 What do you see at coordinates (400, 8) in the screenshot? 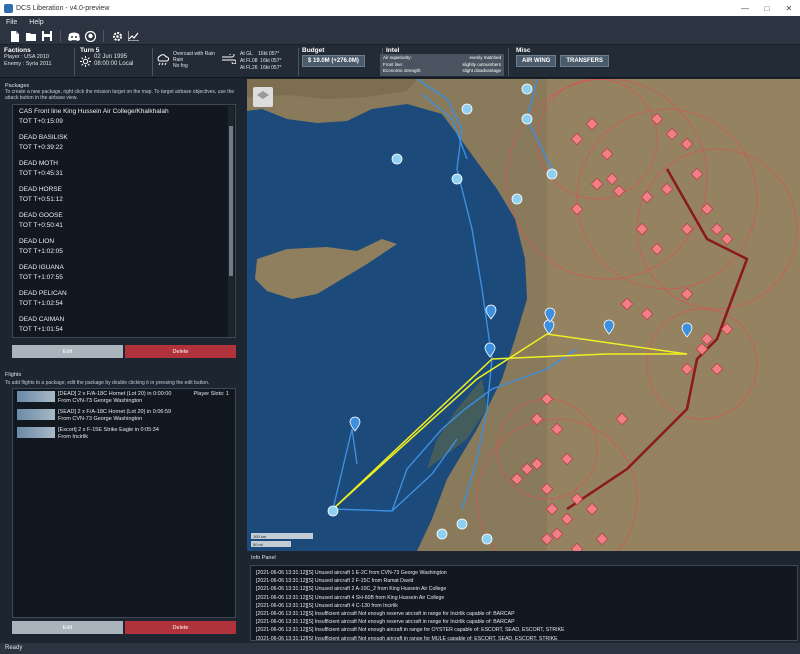
I see `title-bar: DCS Liberation - v4.0-preview — □ ✕` at bounding box center [400, 8].